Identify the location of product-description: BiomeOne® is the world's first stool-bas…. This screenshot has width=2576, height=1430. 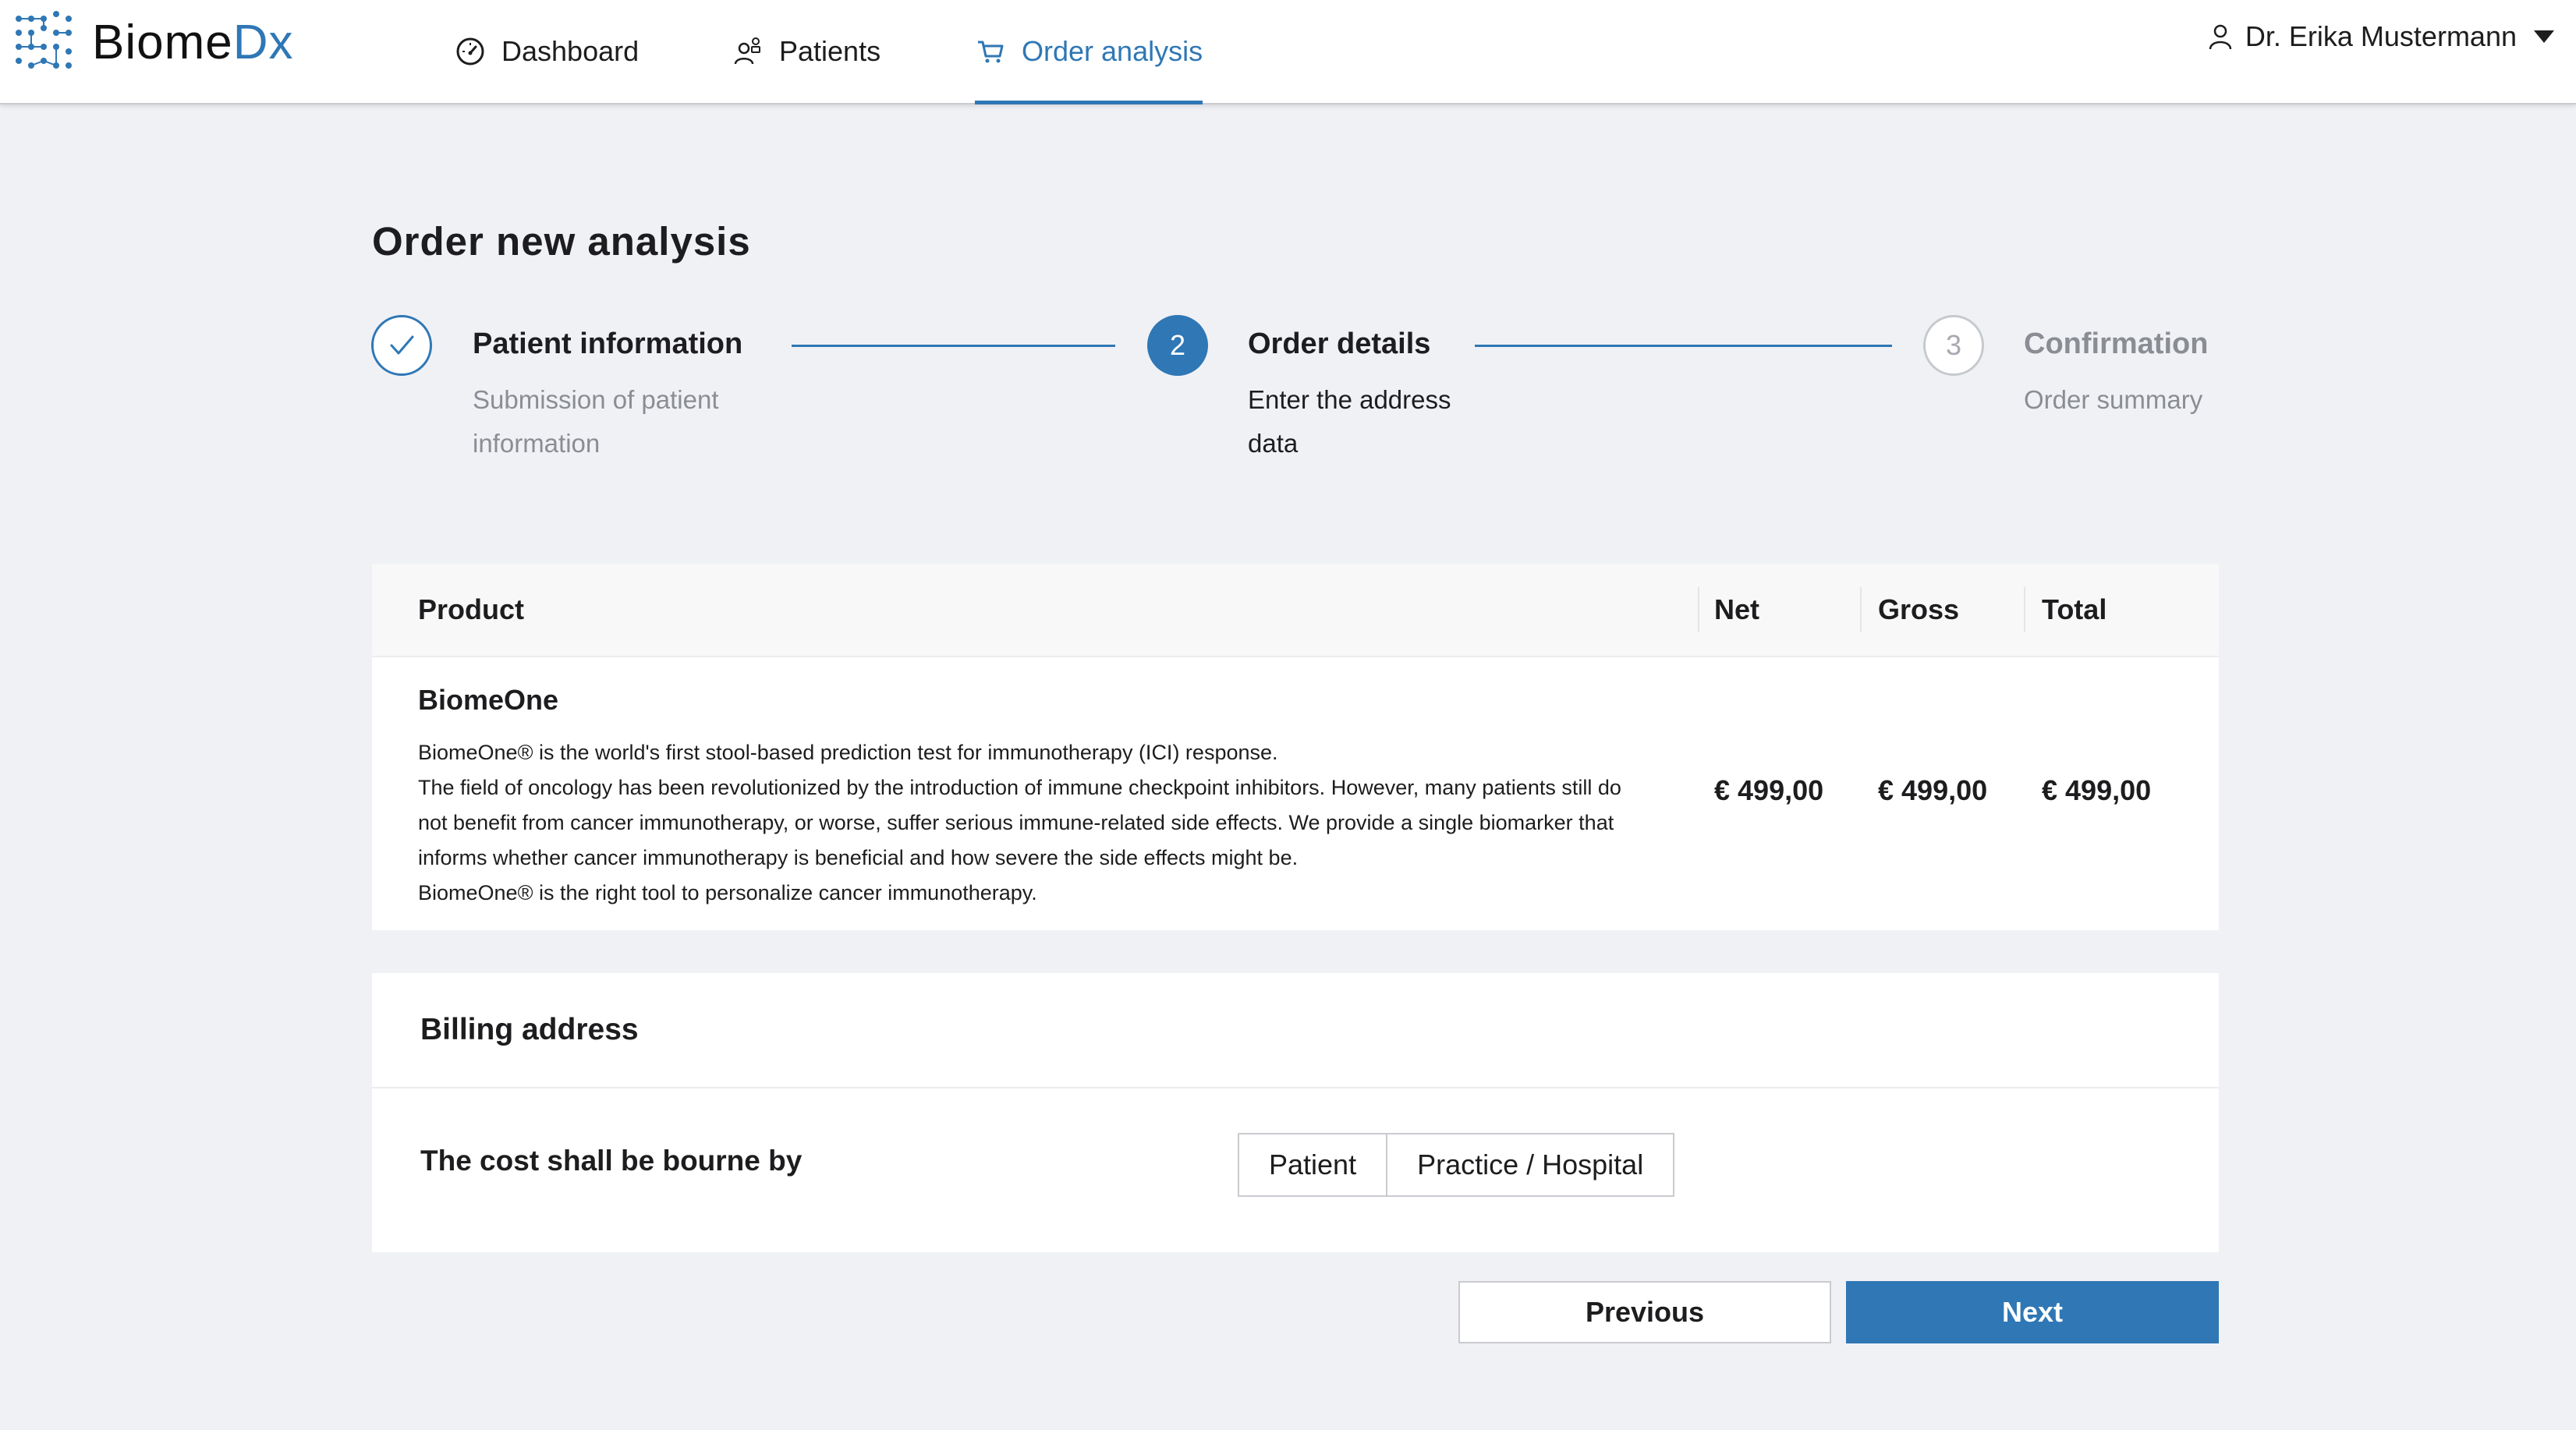
(1034, 823).